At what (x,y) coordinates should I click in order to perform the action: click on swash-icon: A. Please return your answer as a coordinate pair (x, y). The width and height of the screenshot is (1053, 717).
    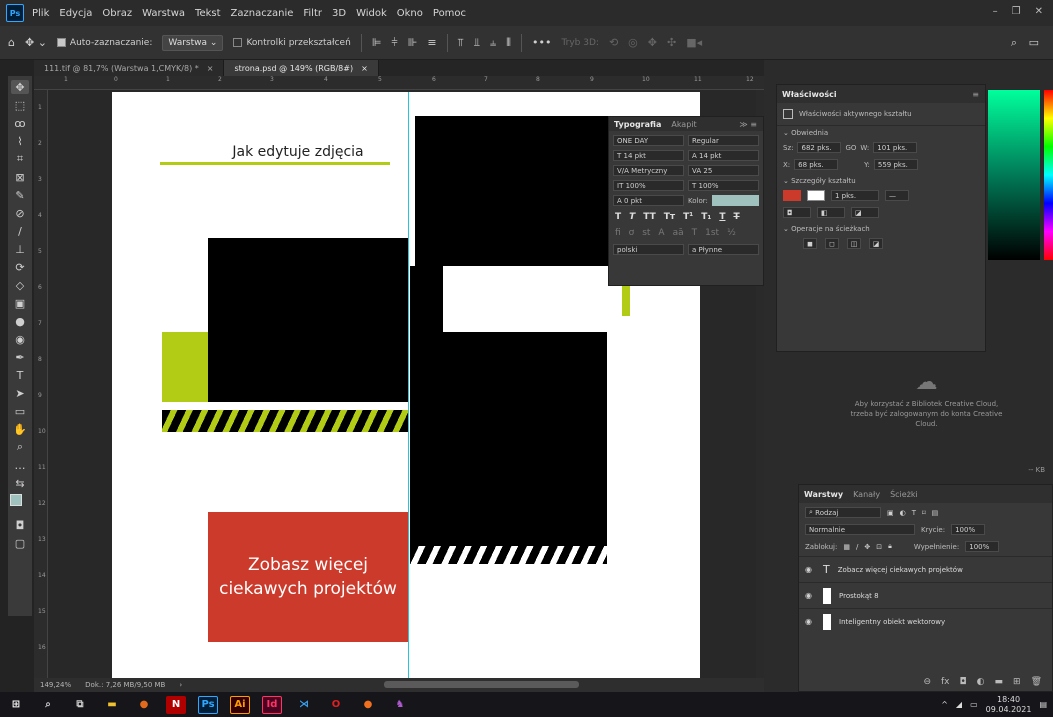
    Looking at the image, I should click on (661, 233).